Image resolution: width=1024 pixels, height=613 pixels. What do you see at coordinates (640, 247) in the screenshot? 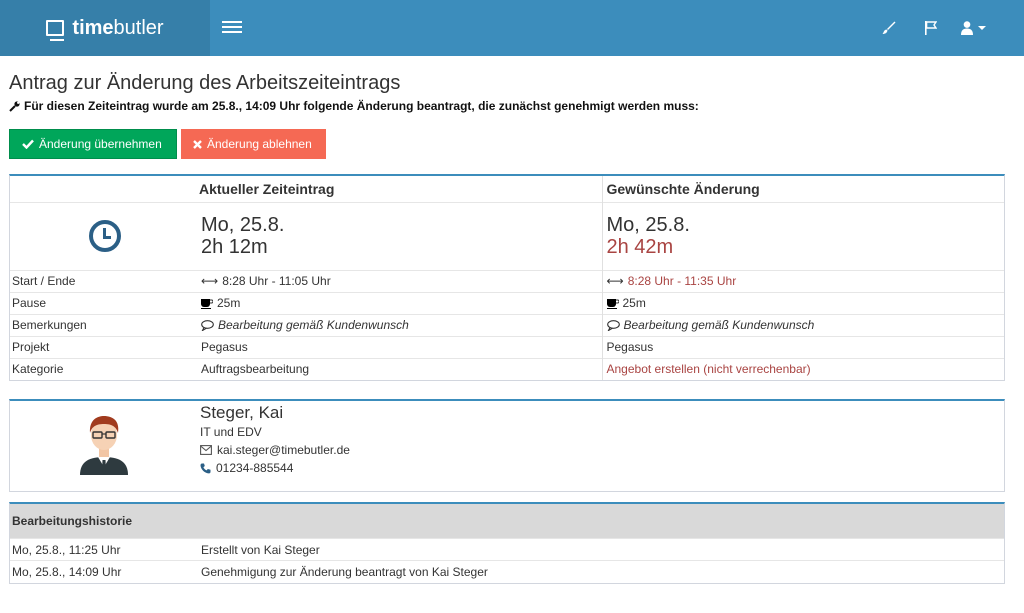
I see `requested-duration: 2h 42m` at bounding box center [640, 247].